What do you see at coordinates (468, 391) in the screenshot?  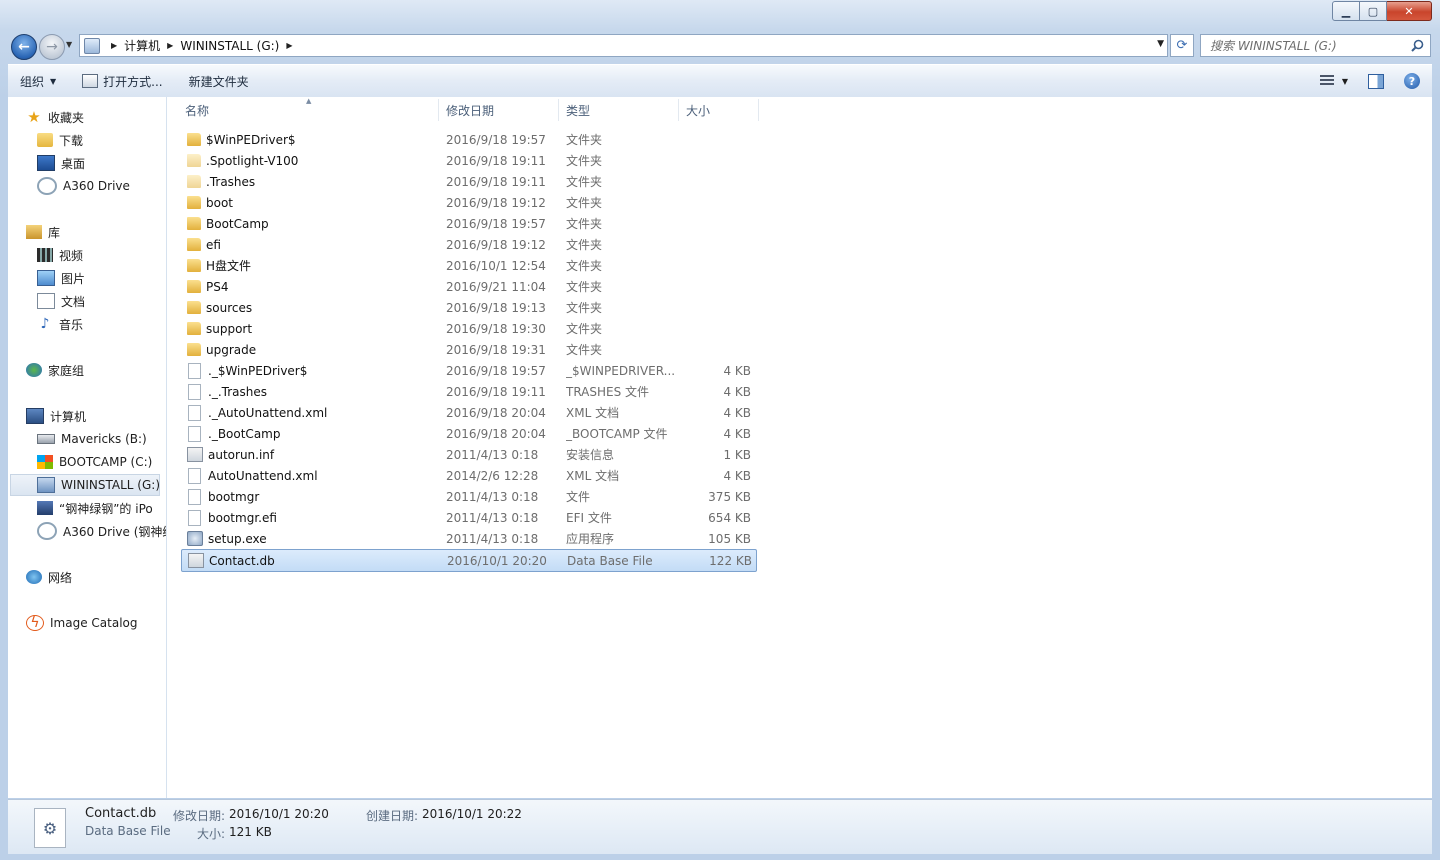 I see `file-row: ._.Trashes 2016/9/18 19:11 TRASHES 文件 4 KB` at bounding box center [468, 391].